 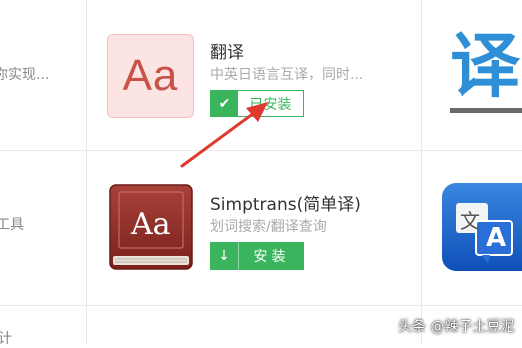 I want to click on simptrans-app-description: 划词搜索/翻译查询, so click(x=268, y=227).